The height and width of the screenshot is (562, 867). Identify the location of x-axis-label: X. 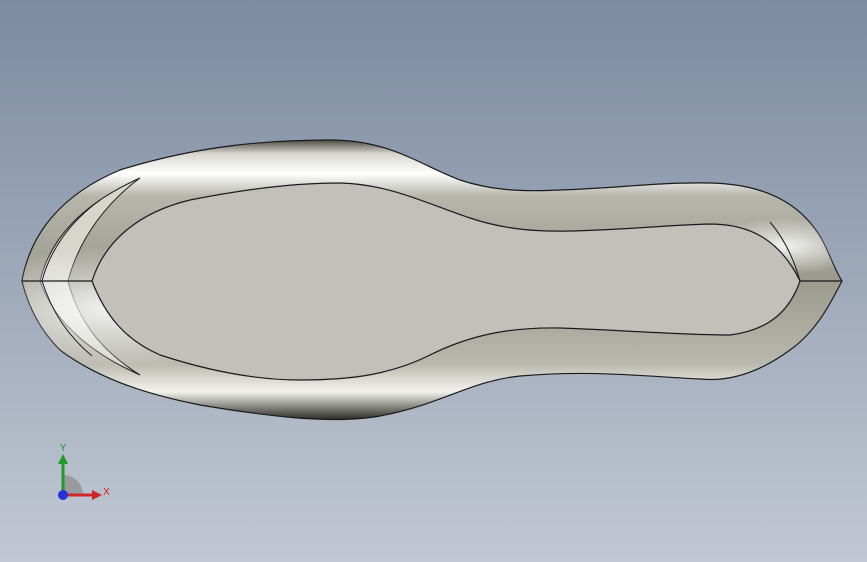
(106, 492).